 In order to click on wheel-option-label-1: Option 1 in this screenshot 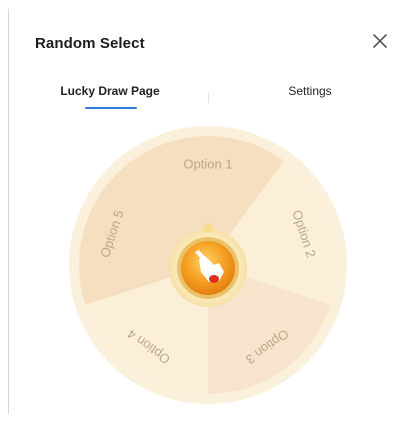, I will do `click(207, 163)`.